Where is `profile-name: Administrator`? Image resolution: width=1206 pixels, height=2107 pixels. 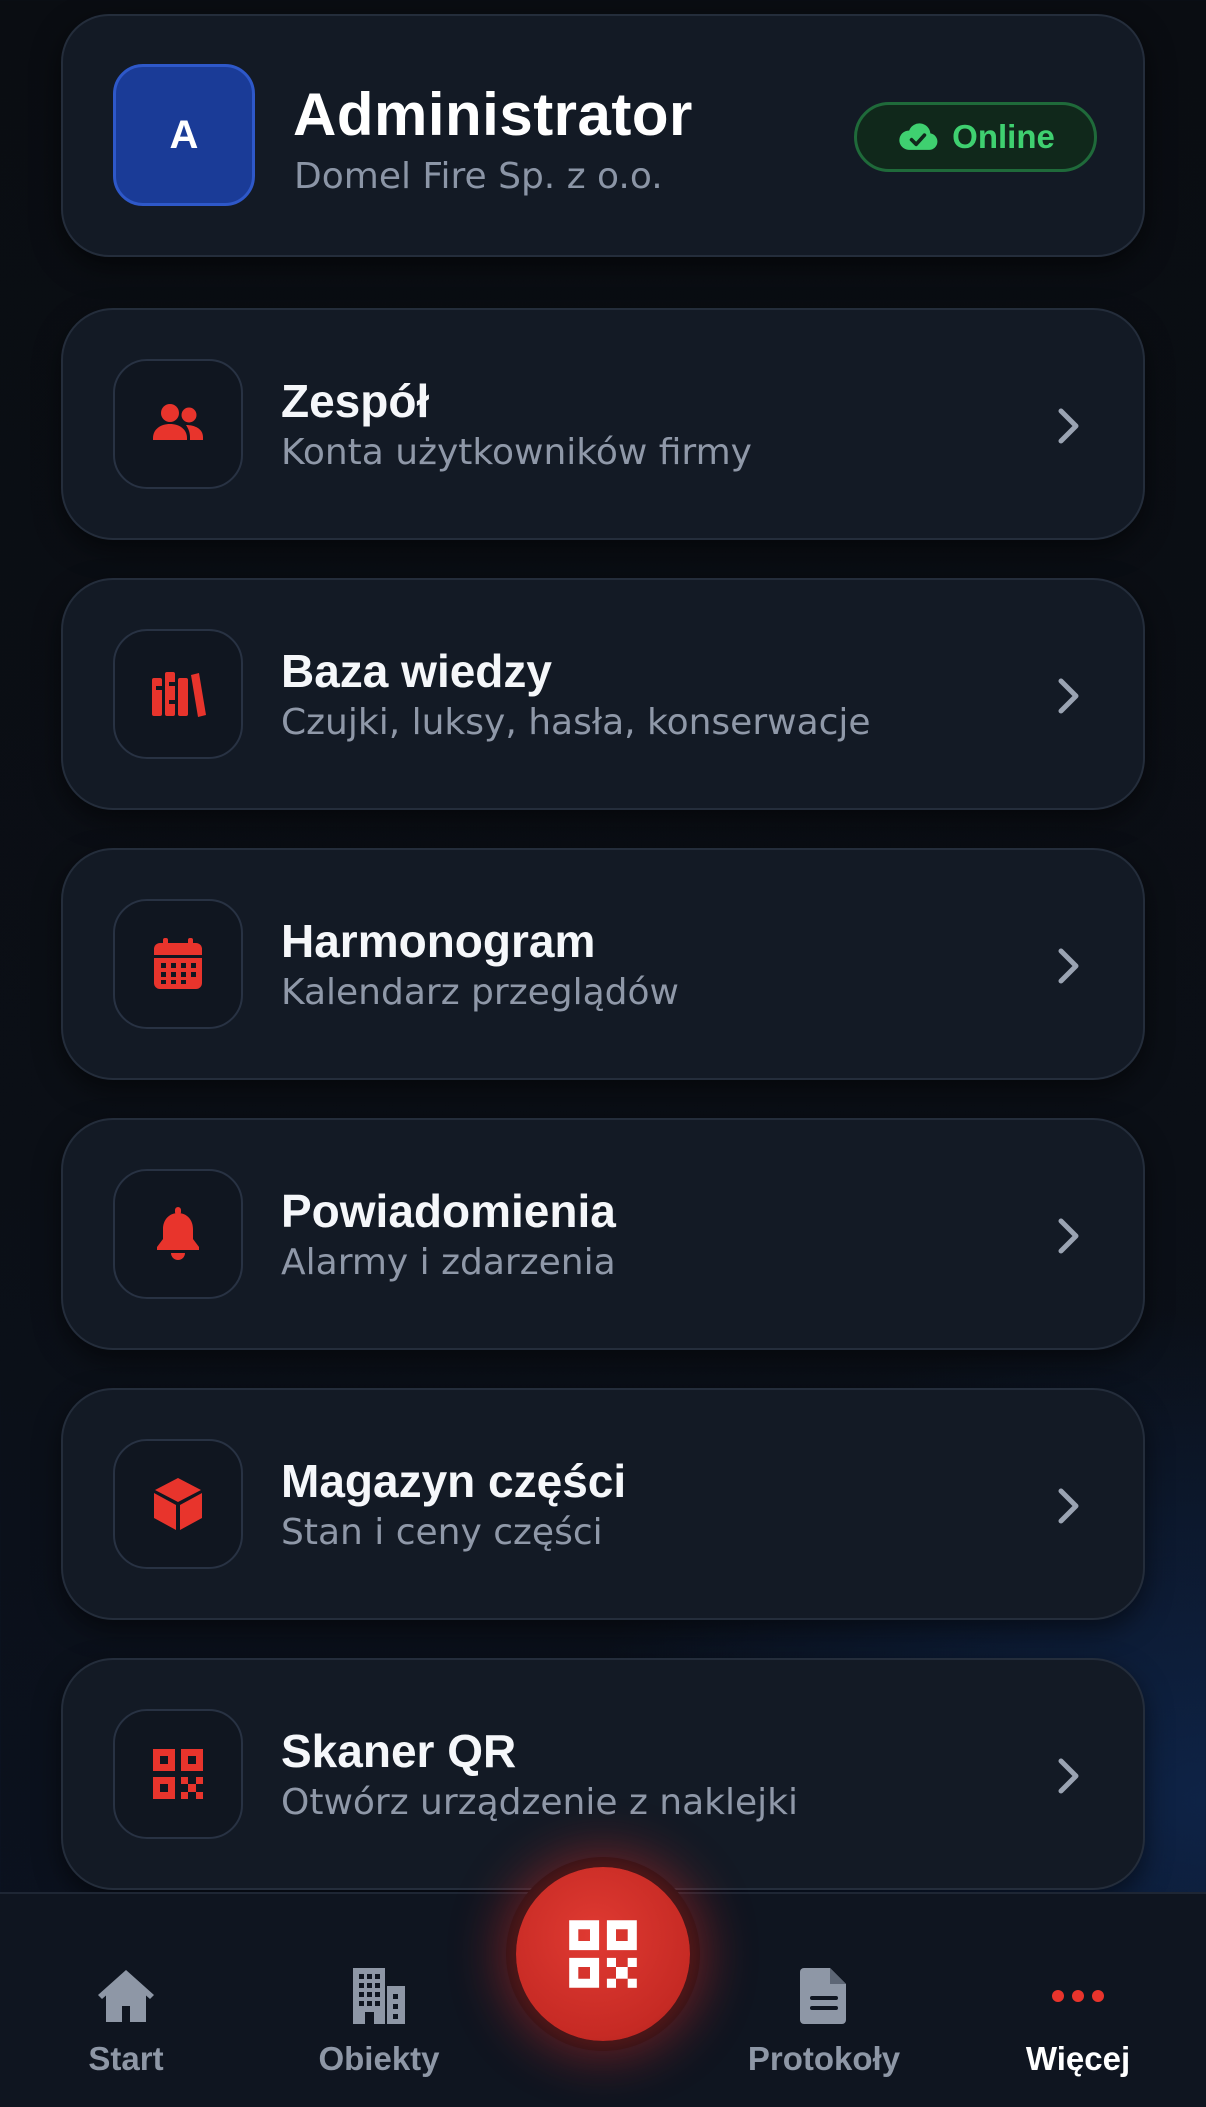
profile-name: Administrator is located at coordinates (493, 114).